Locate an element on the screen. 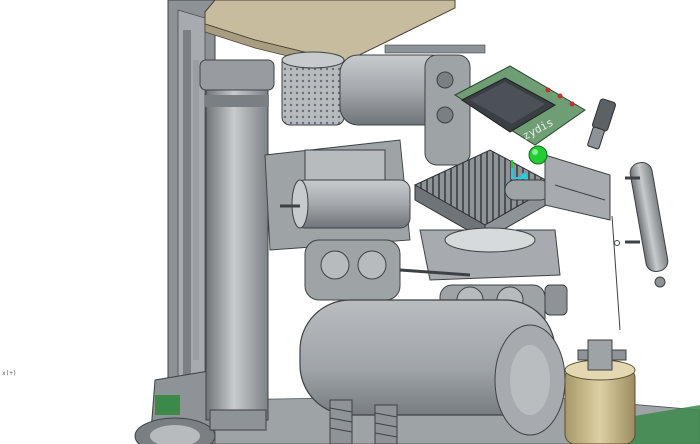 This screenshot has width=700, height=444. side-tube is located at coordinates (640, 246).